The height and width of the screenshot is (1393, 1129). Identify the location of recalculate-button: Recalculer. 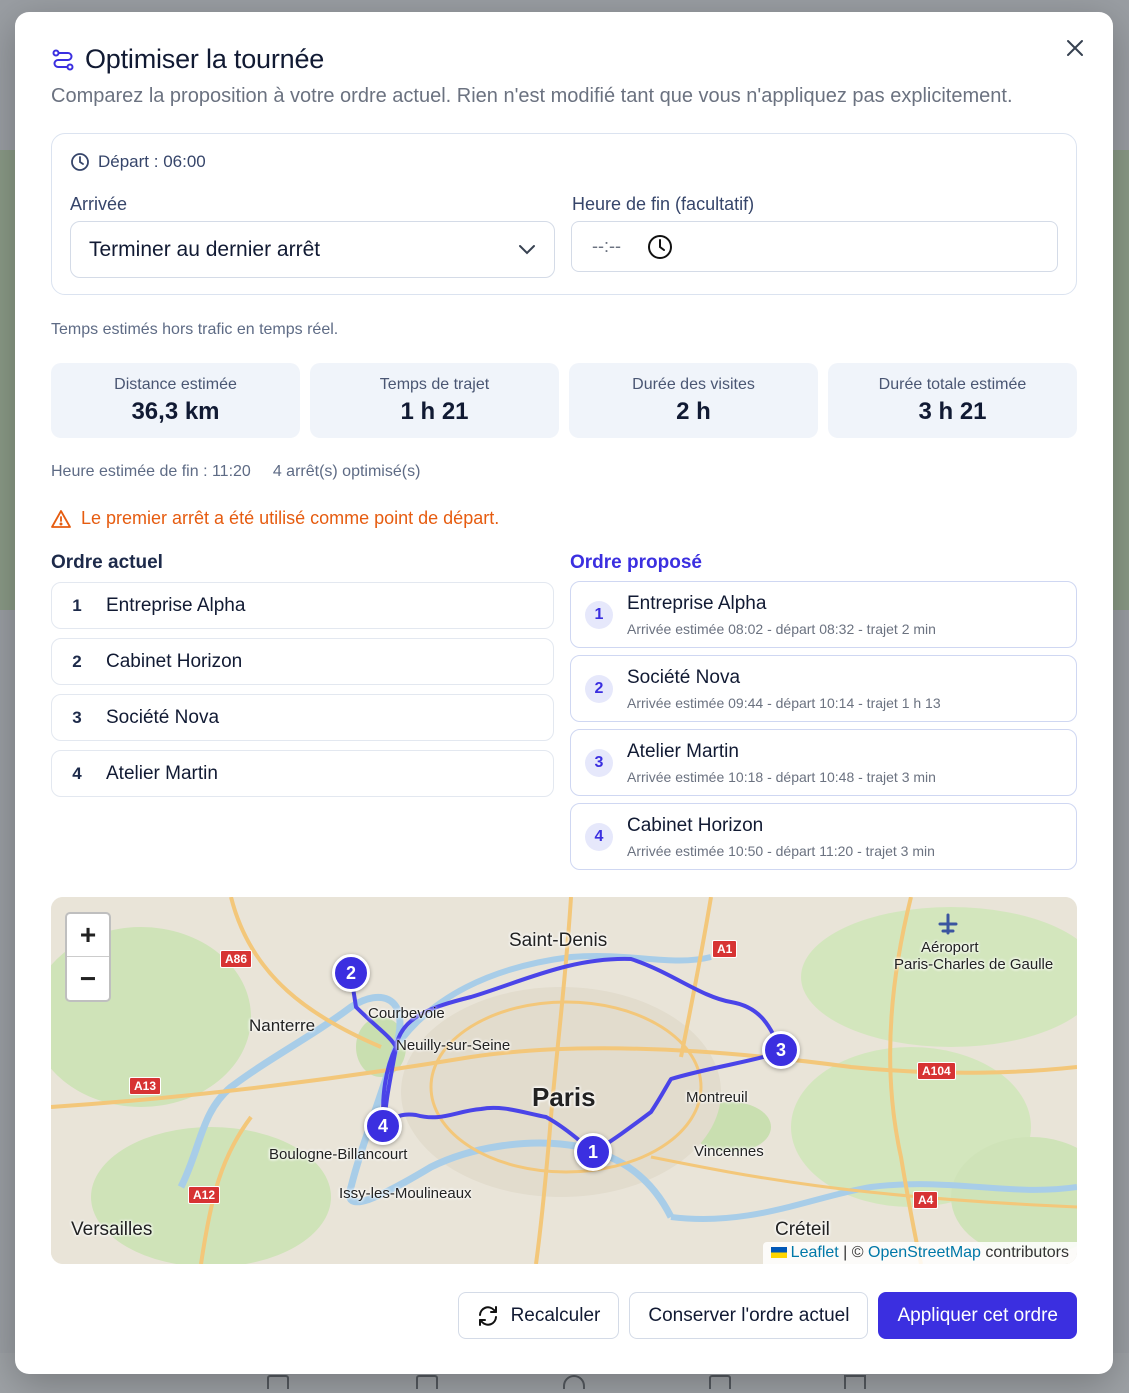
(538, 1315).